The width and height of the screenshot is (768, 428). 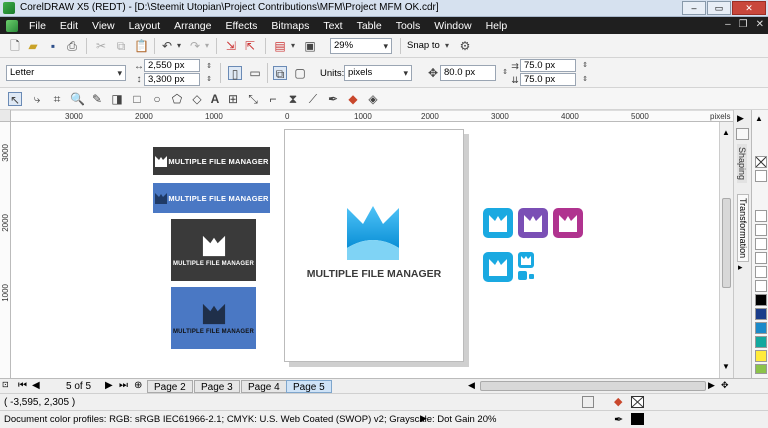 What do you see at coordinates (15, 99) in the screenshot?
I see `pick-tool-icon: ↖` at bounding box center [15, 99].